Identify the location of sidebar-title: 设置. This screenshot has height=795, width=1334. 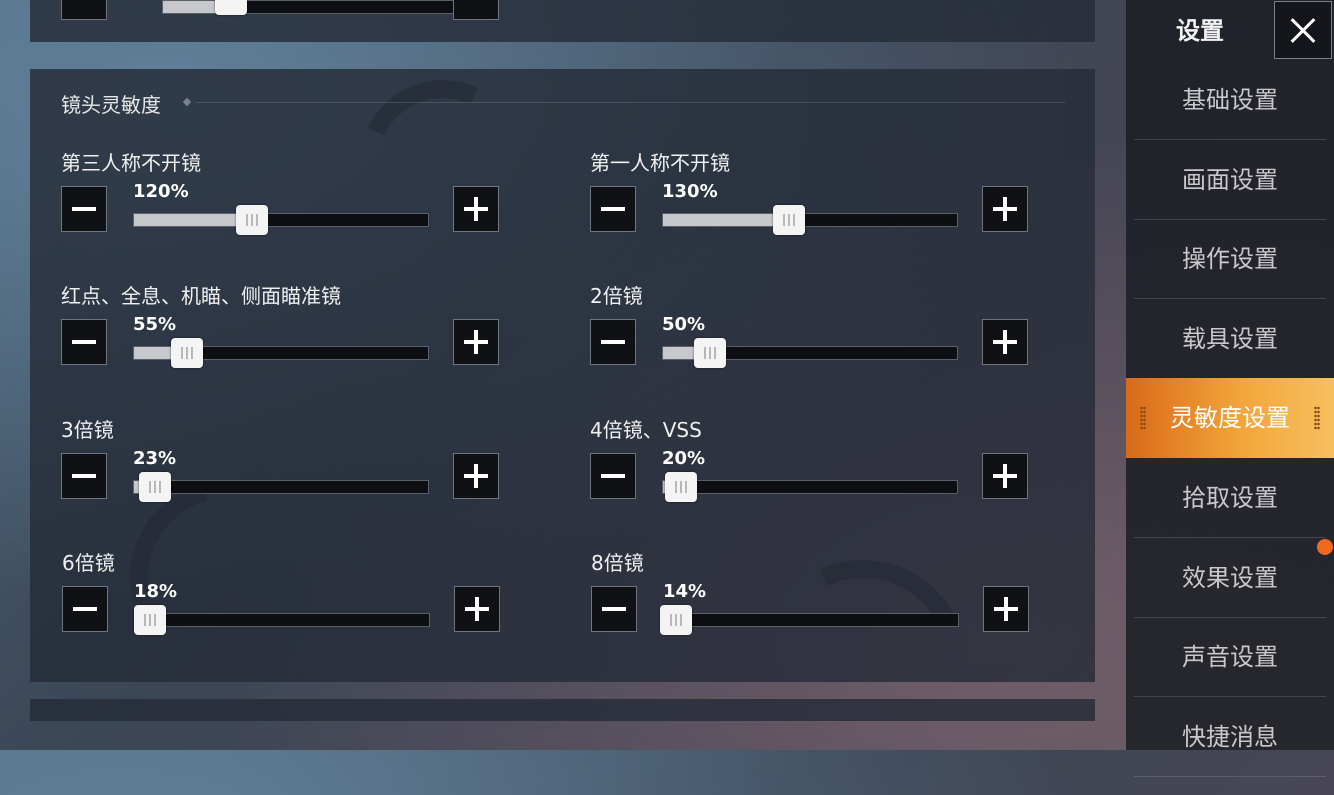
(1200, 31).